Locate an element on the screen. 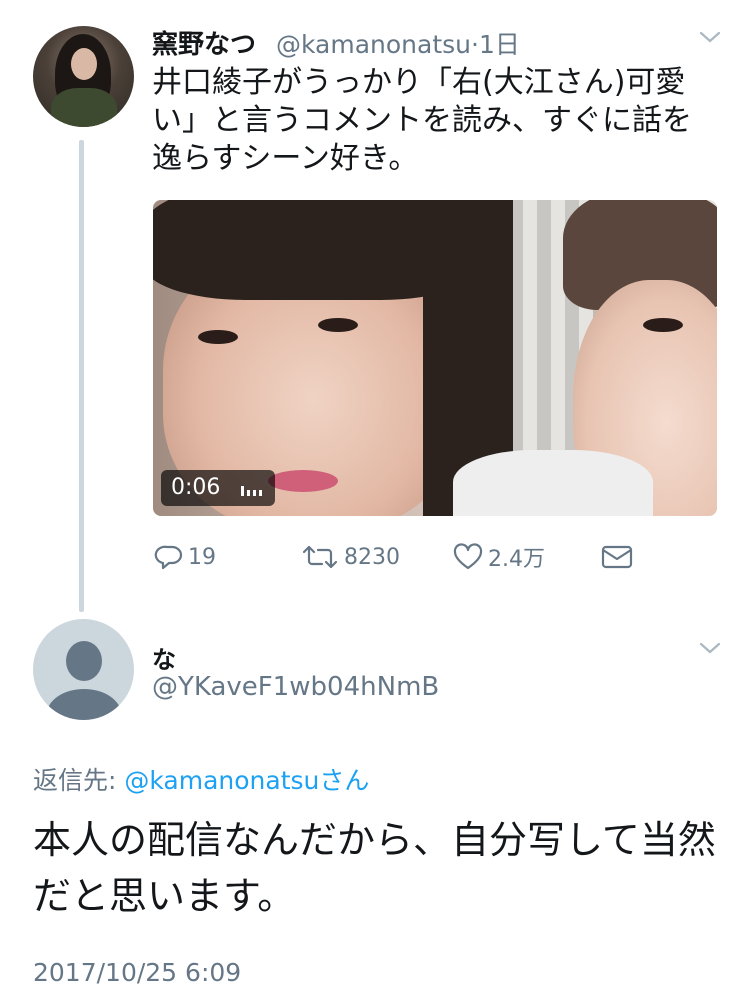 The image size is (749, 1002). default-avatar-shoulders-icon is located at coordinates (84, 704).